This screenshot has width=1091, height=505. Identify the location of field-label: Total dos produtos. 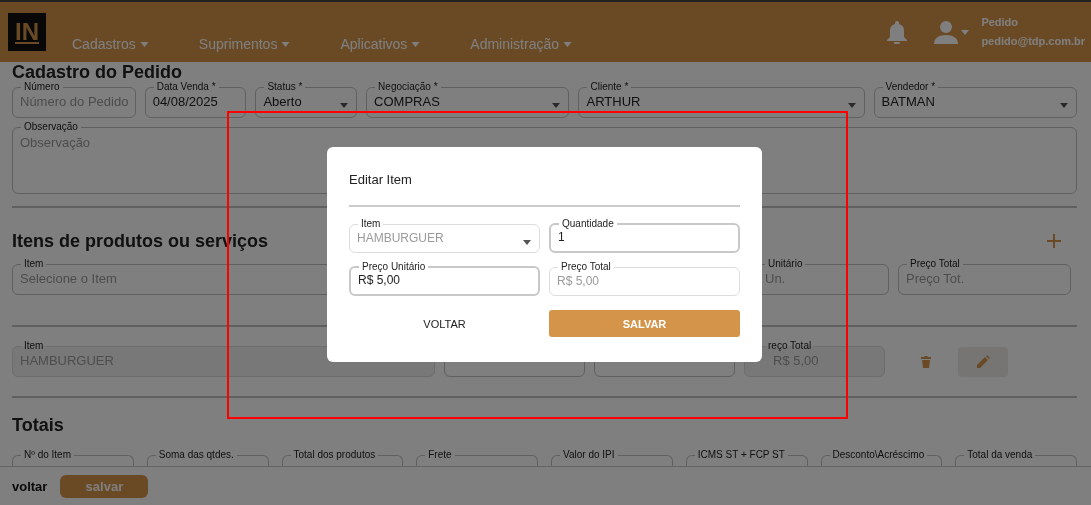
(334, 455).